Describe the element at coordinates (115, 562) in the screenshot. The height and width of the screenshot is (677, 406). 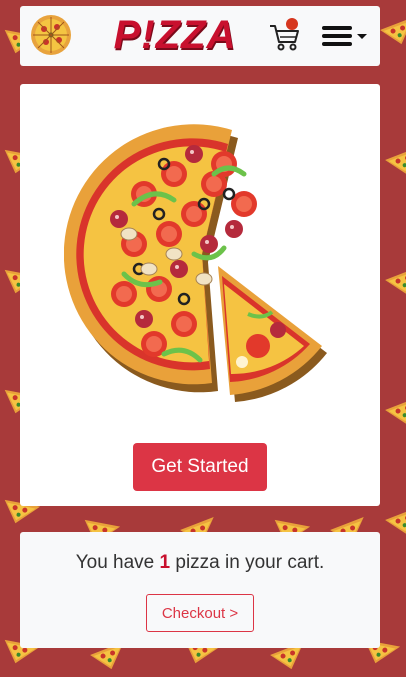
I see `cart-summary-prefix: You have` at that location.